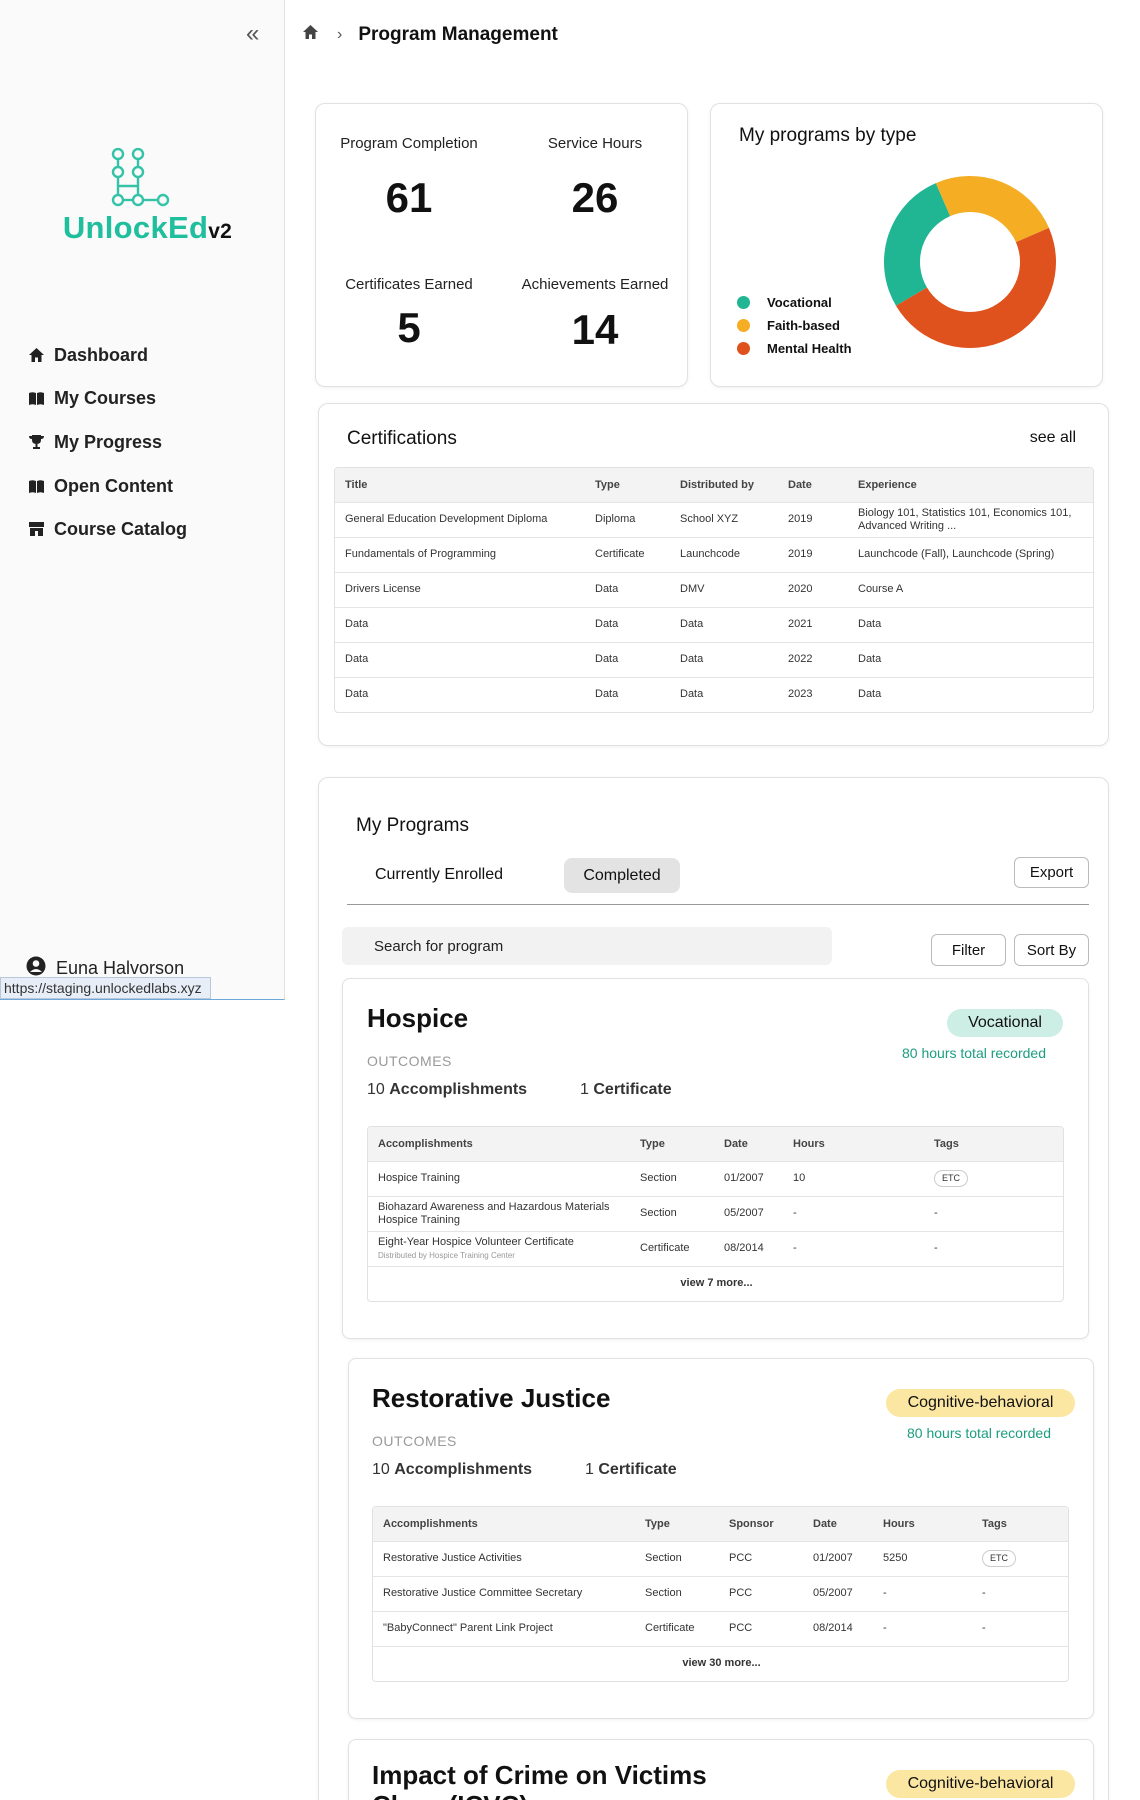 This screenshot has width=1140, height=1800. I want to click on tabs-divider, so click(718, 904).